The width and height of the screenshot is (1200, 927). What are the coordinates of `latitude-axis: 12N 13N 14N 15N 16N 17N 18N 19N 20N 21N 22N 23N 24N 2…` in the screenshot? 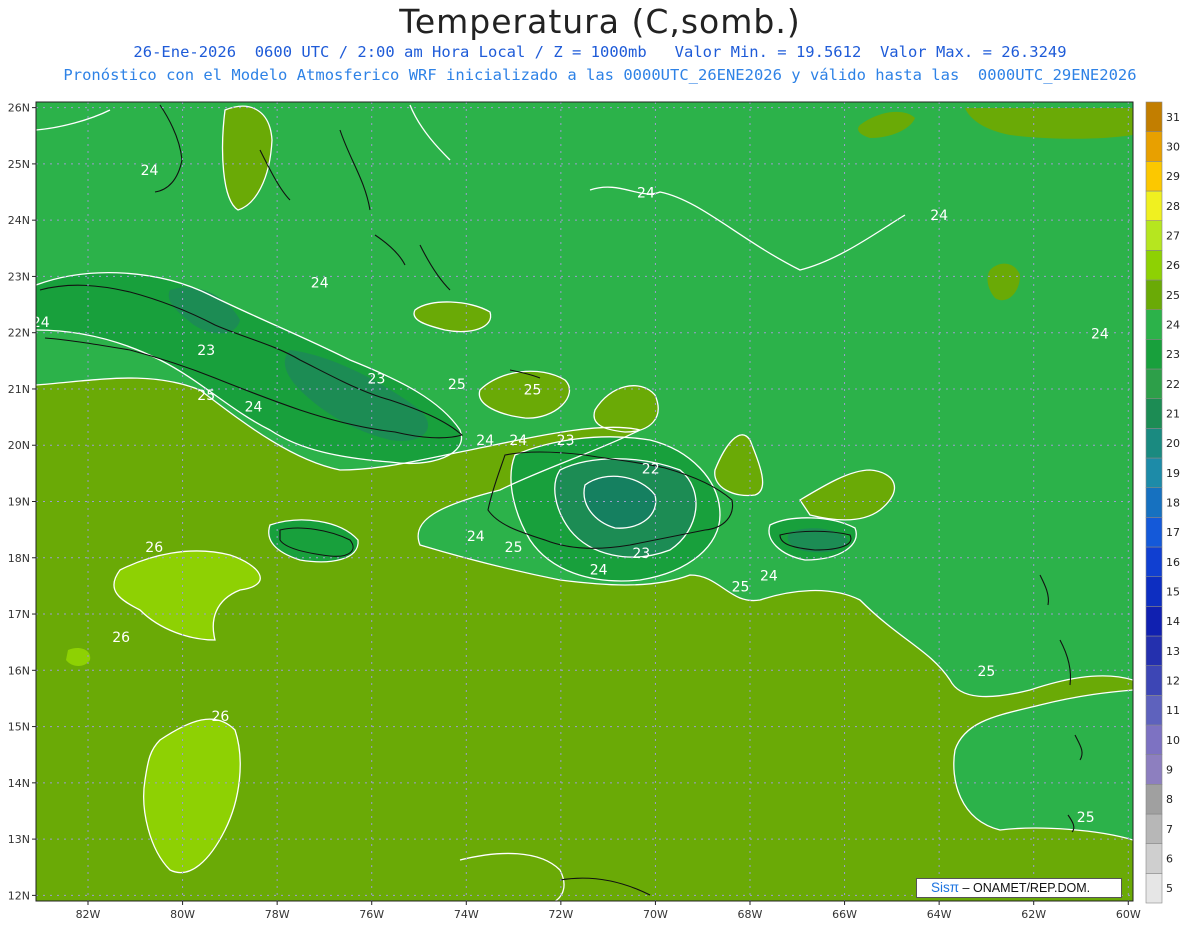 It's located at (22, 502).